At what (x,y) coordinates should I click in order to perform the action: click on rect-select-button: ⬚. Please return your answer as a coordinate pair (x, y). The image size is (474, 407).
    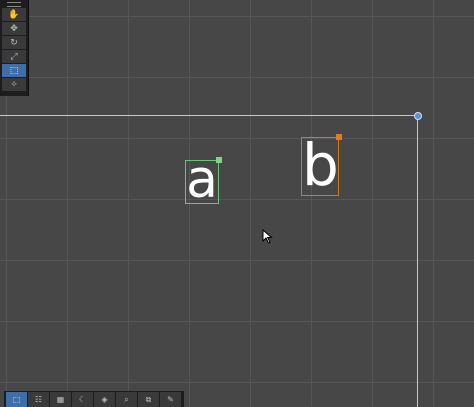
    Looking at the image, I should click on (16, 399).